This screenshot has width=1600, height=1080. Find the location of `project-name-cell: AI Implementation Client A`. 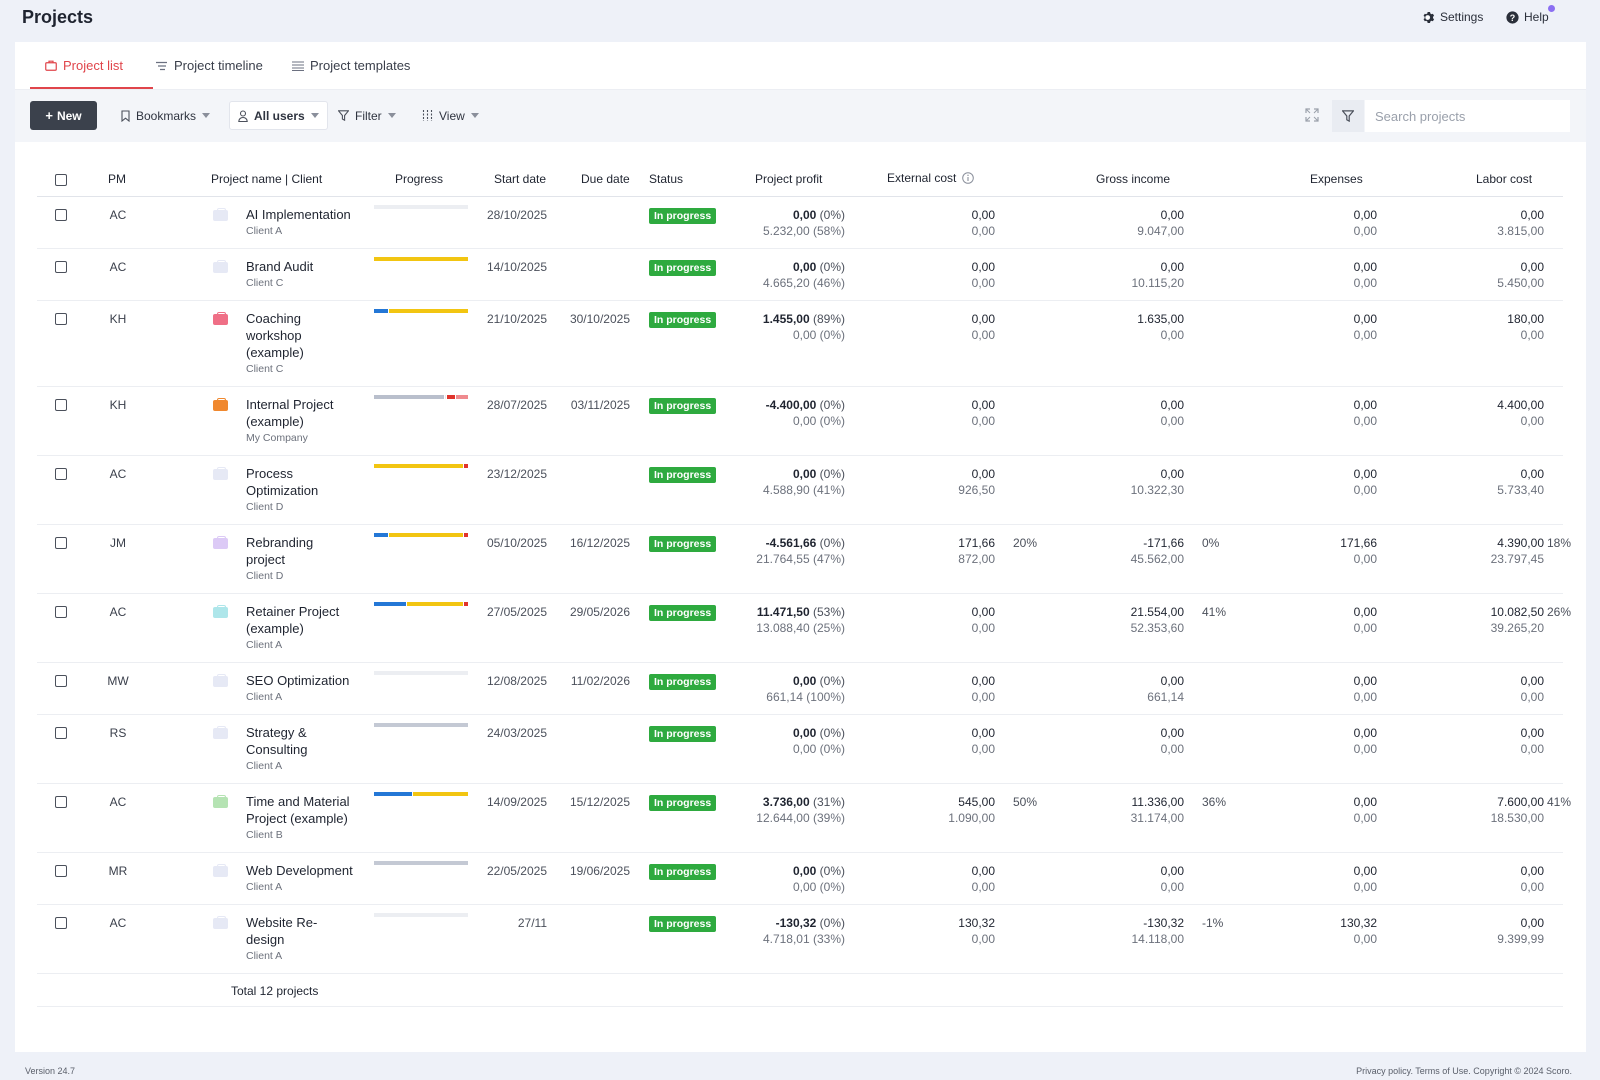

project-name-cell: AI Implementation Client A is located at coordinates (303, 222).